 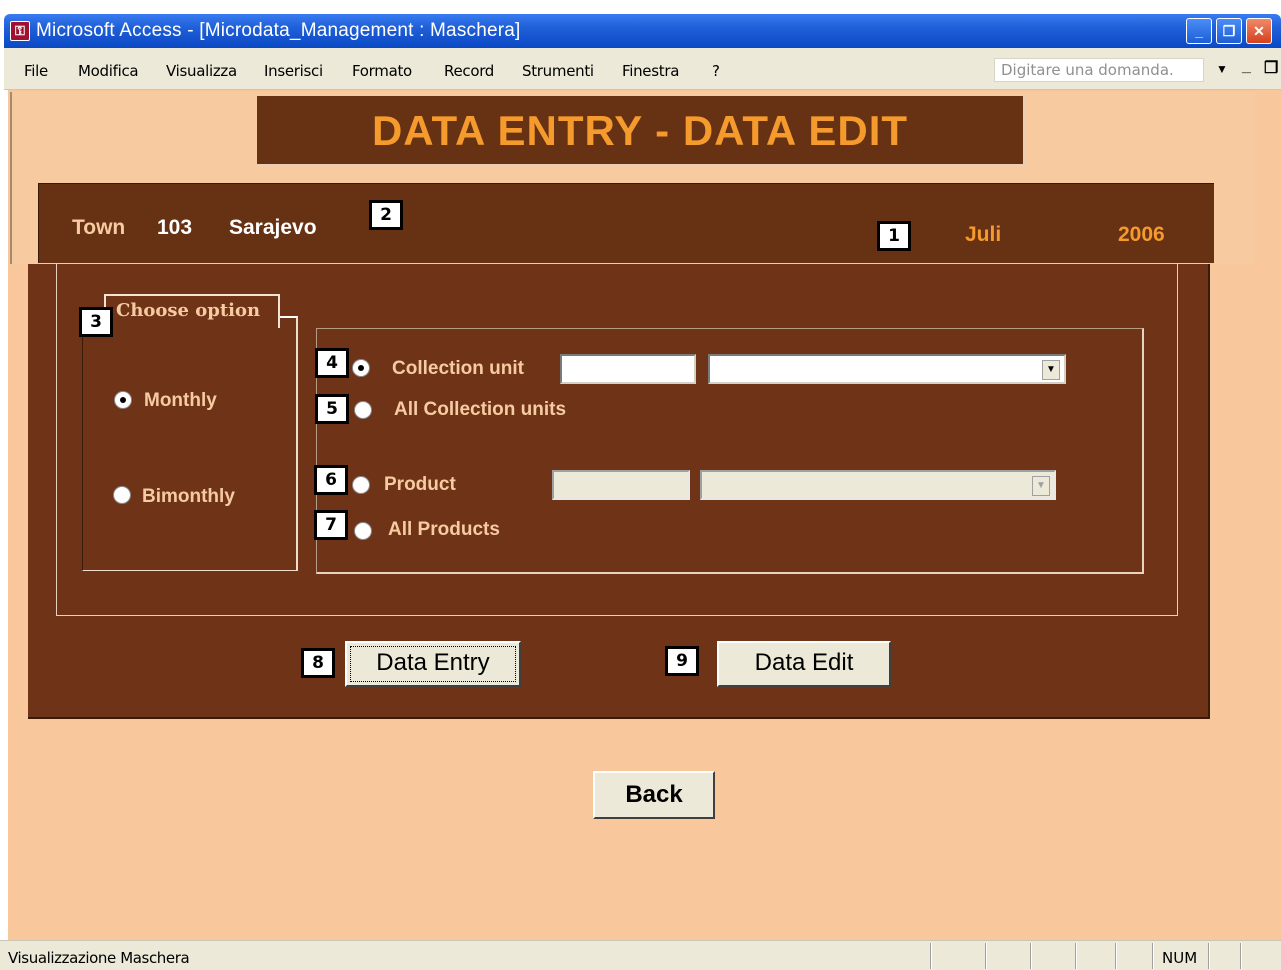 What do you see at coordinates (983, 234) in the screenshot?
I see `month-value: Juli` at bounding box center [983, 234].